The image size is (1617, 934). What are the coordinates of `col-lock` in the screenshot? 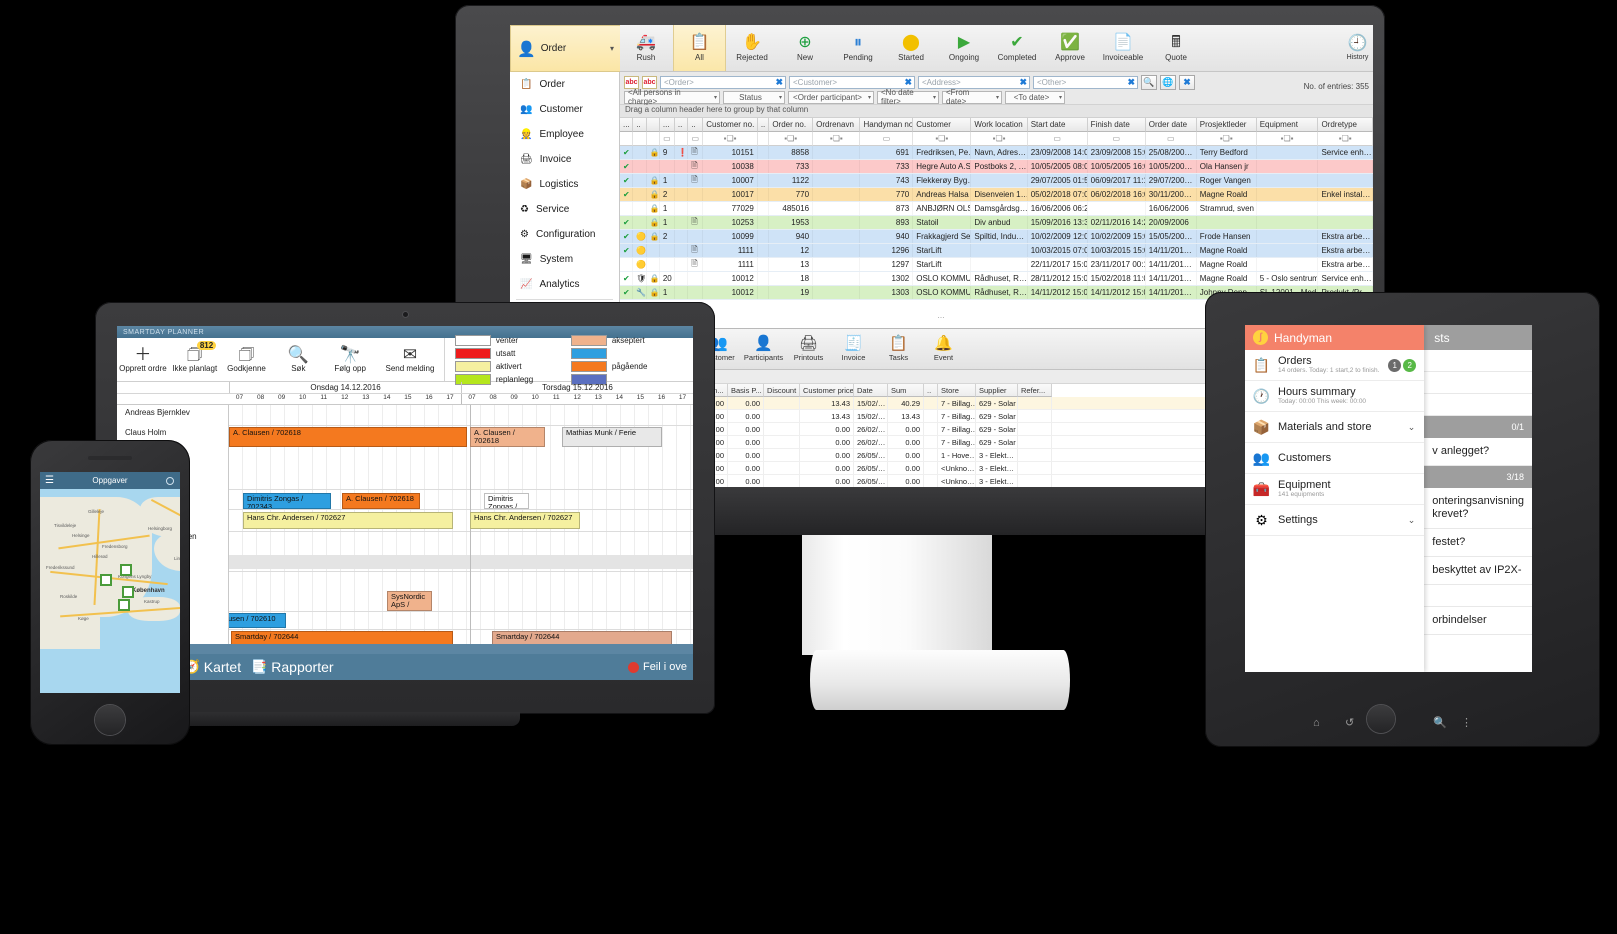 It's located at (653, 125).